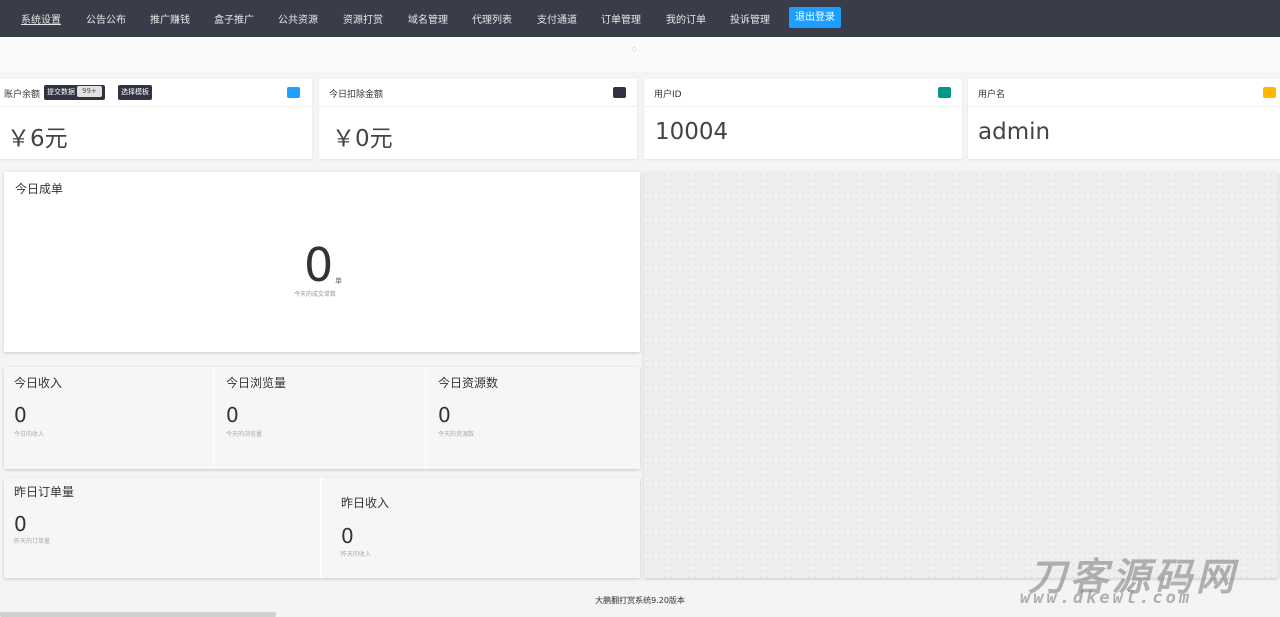  Describe the element at coordinates (668, 95) in the screenshot. I see `user-id-title: 用户ID` at that location.